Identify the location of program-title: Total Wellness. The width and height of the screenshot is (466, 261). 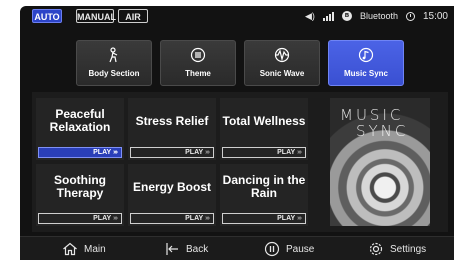
(264, 120).